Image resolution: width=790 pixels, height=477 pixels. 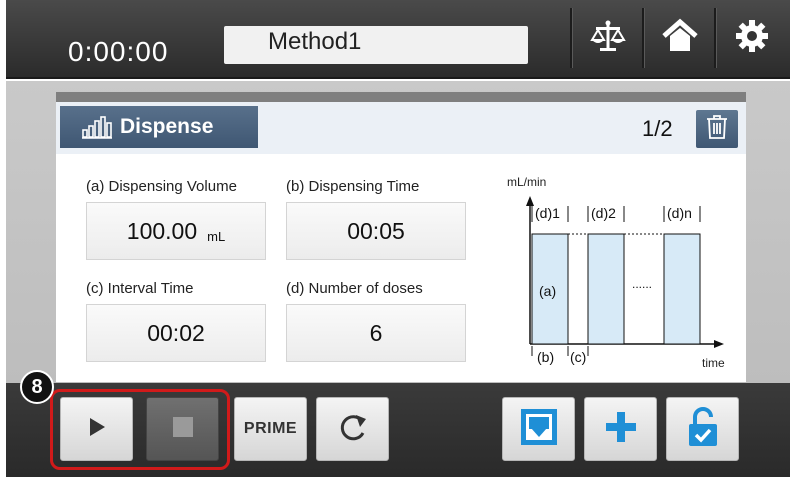 I want to click on unlock-button, so click(x=702, y=429).